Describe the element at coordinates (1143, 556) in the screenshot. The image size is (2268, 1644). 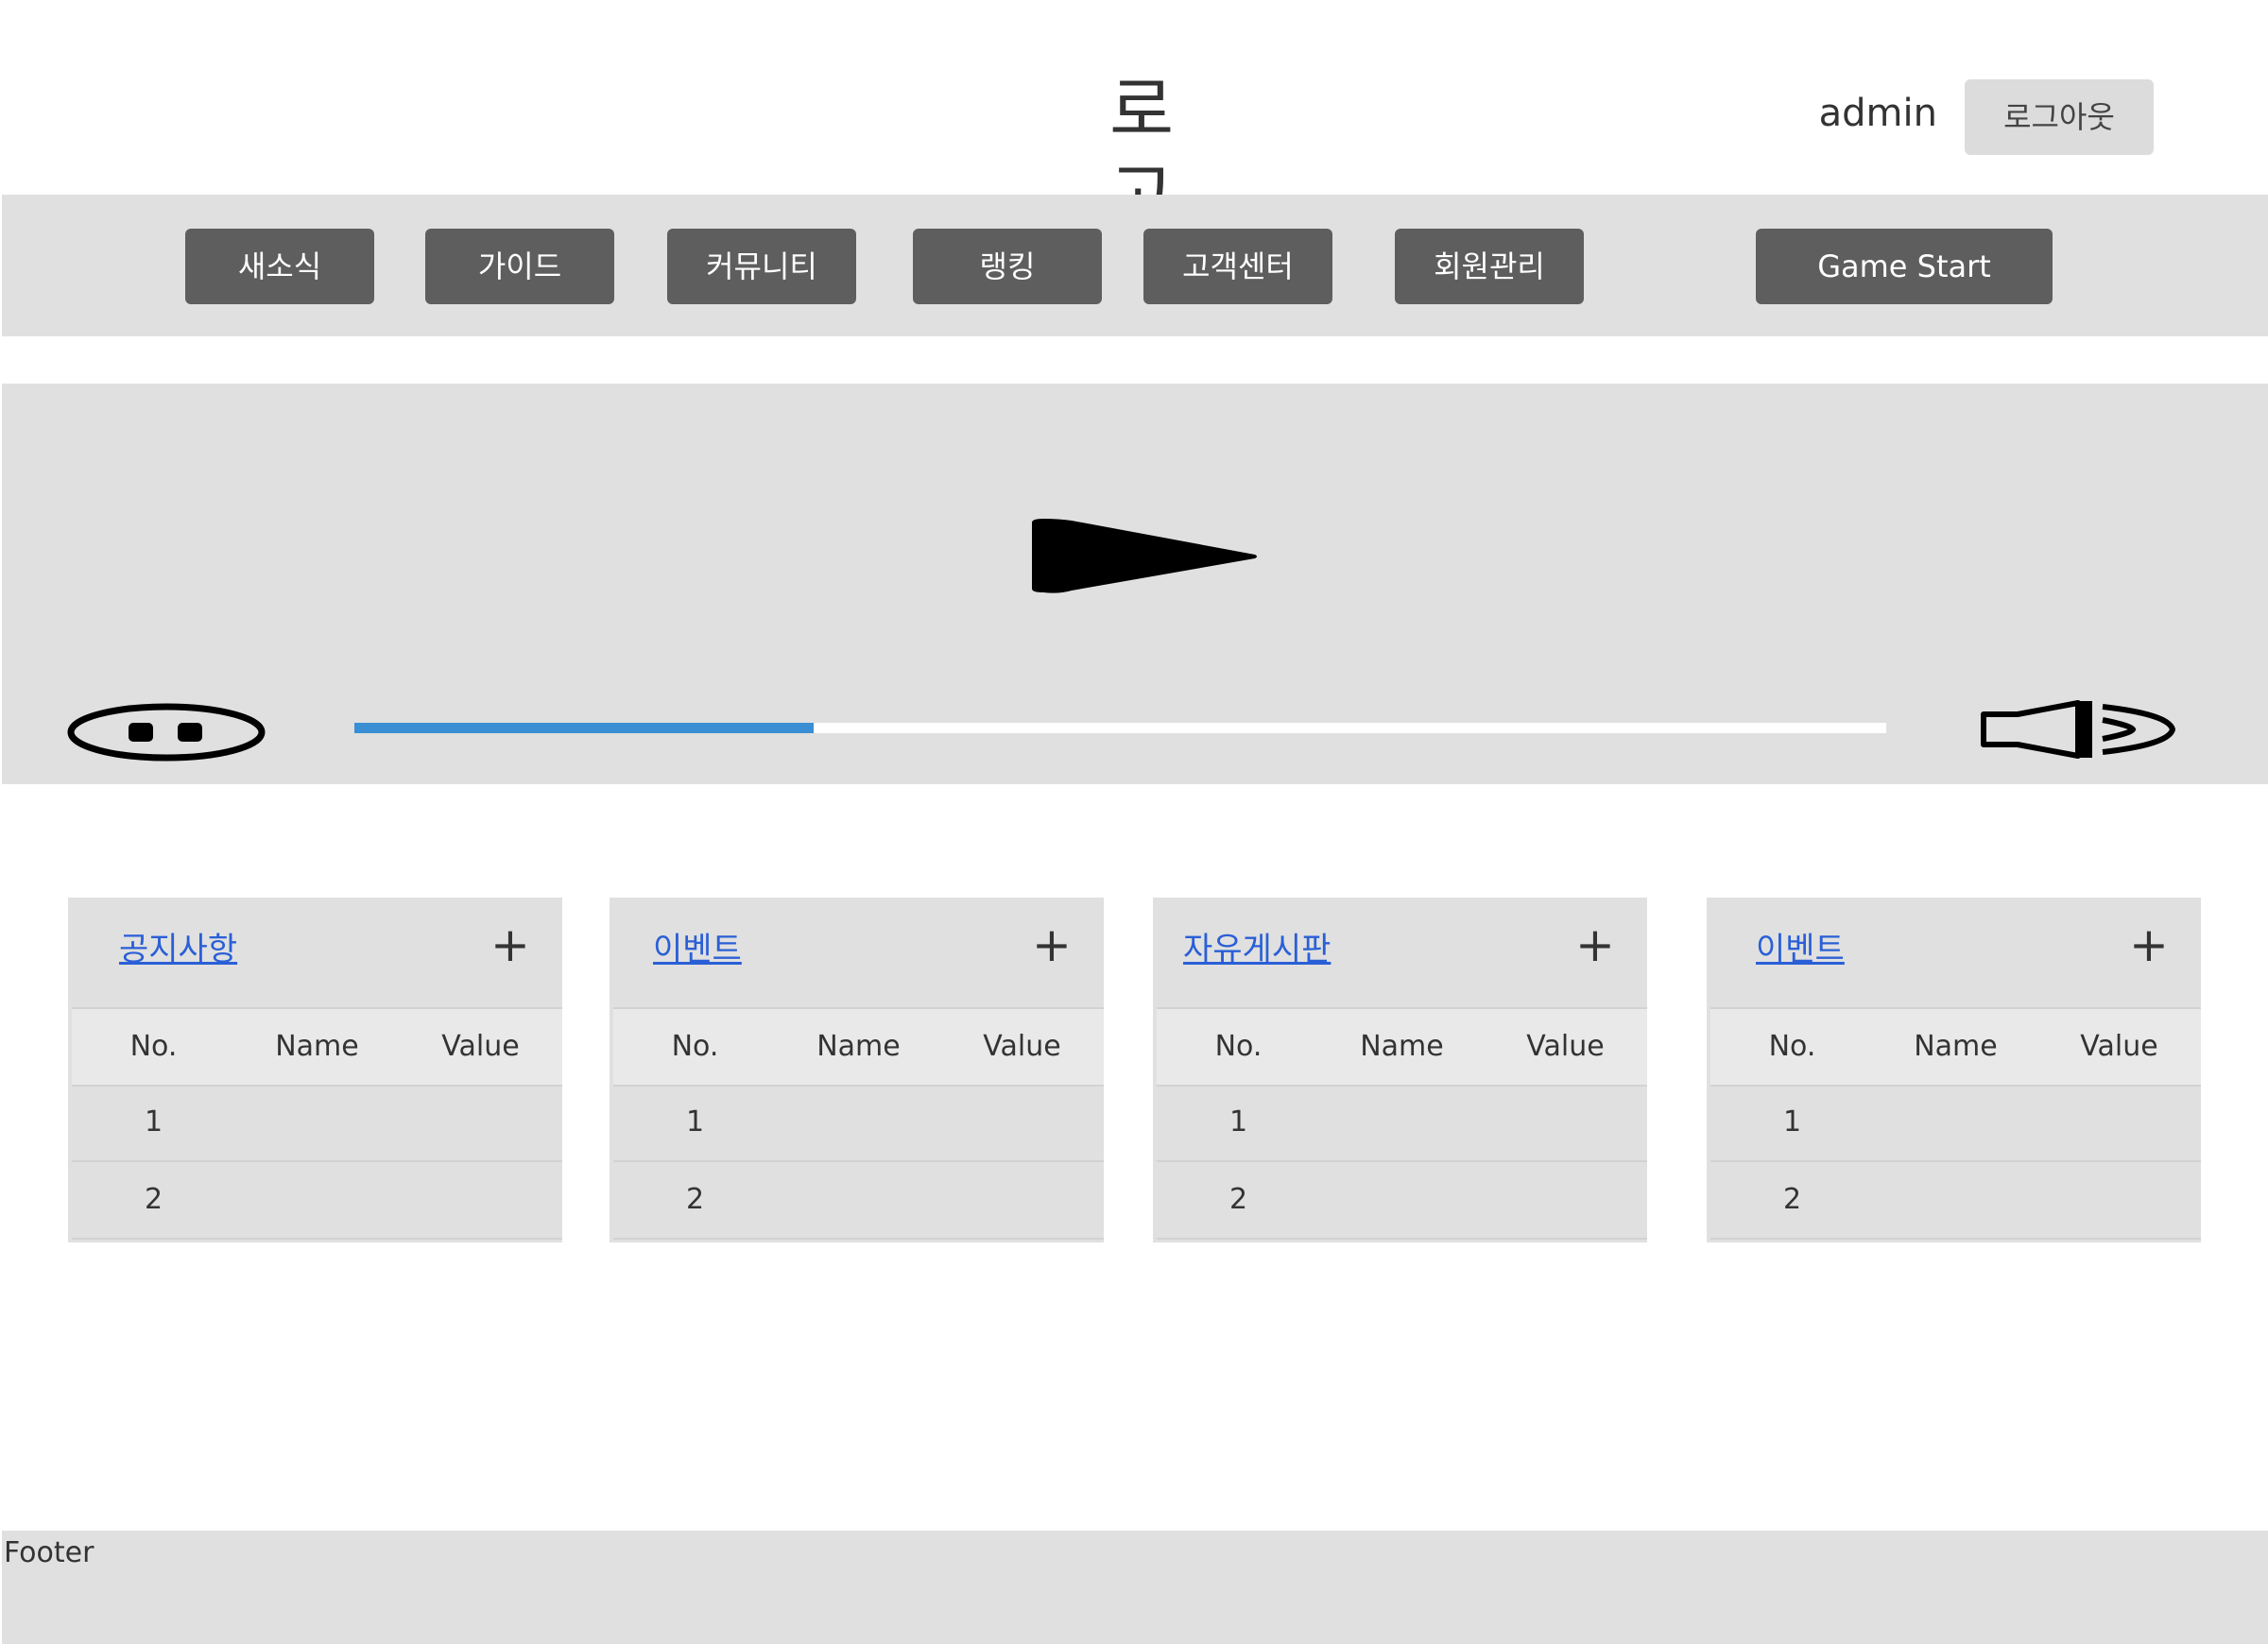
I see `play-icon` at that location.